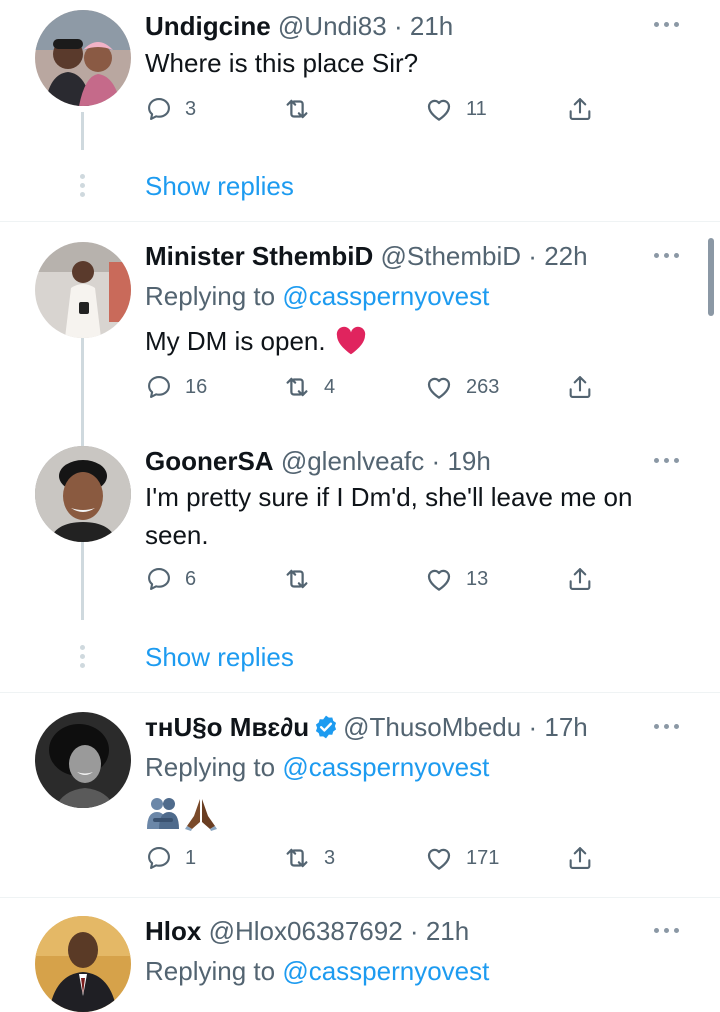 This screenshot has width=720, height=1012. I want to click on tweet-text-line: seen., so click(177, 535).